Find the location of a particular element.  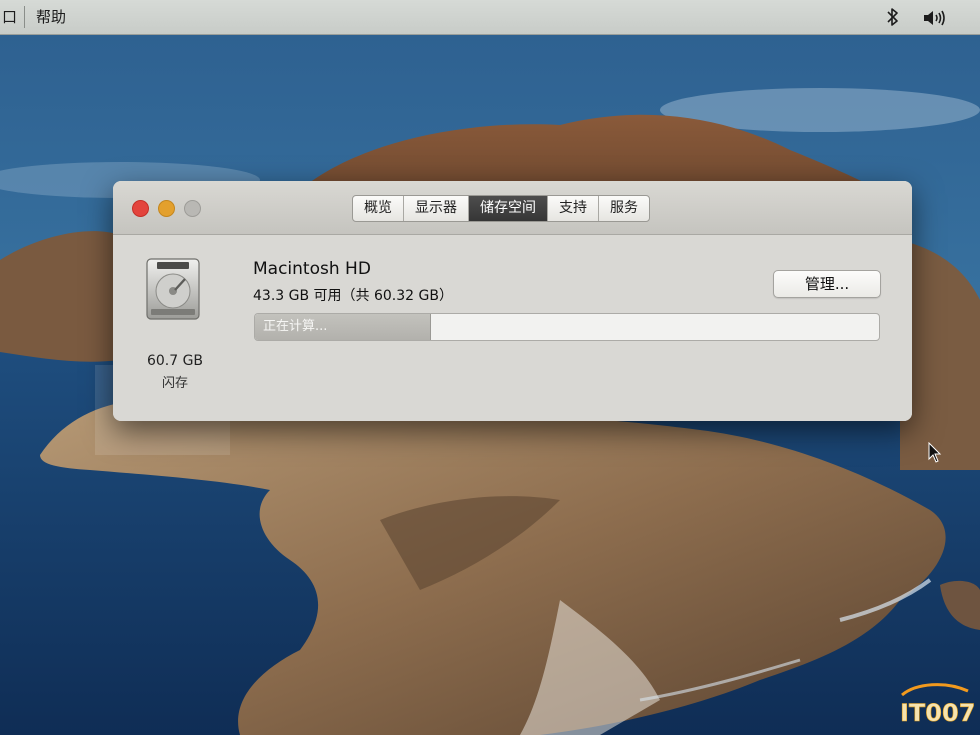

tab-bar: 概览 显示器 储存空间 支持 服务 is located at coordinates (501, 208).